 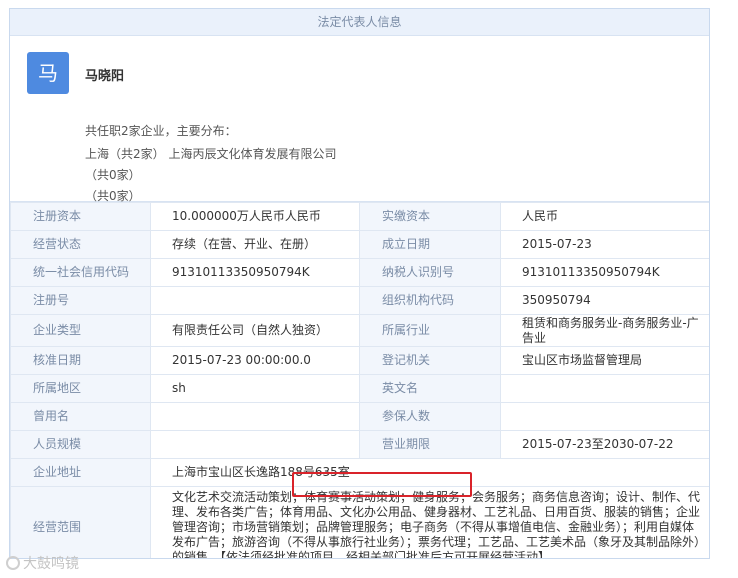 I want to click on field-value: 350950794, so click(x=604, y=300).